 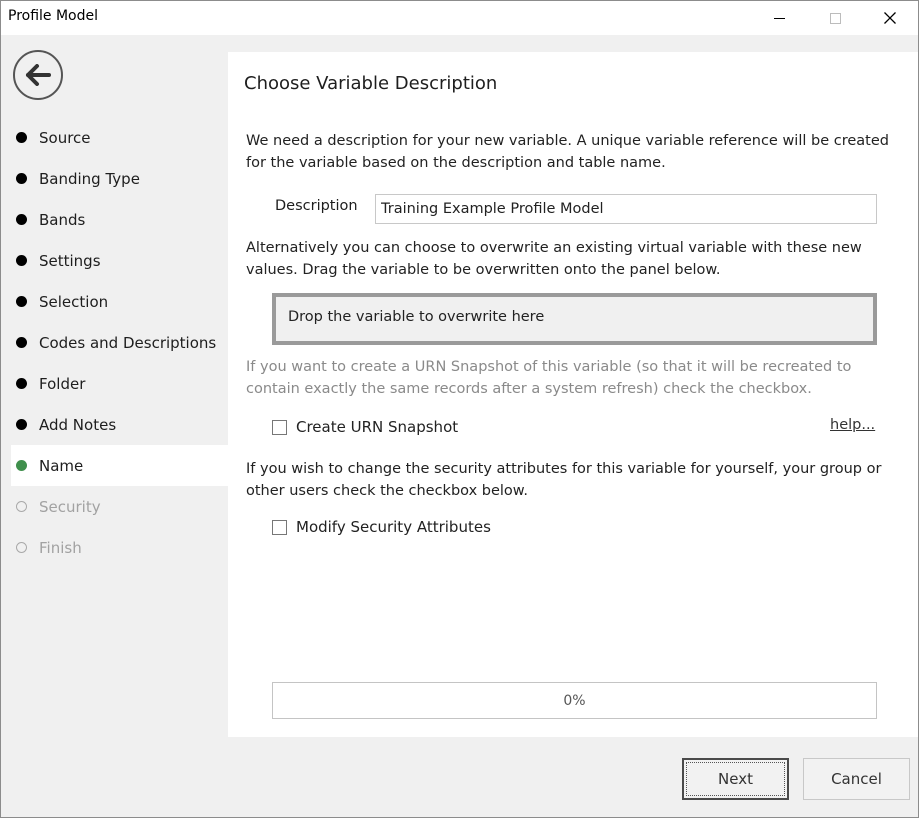 What do you see at coordinates (377, 427) in the screenshot?
I see `urn-snapshot-label: Create URN Snapshot` at bounding box center [377, 427].